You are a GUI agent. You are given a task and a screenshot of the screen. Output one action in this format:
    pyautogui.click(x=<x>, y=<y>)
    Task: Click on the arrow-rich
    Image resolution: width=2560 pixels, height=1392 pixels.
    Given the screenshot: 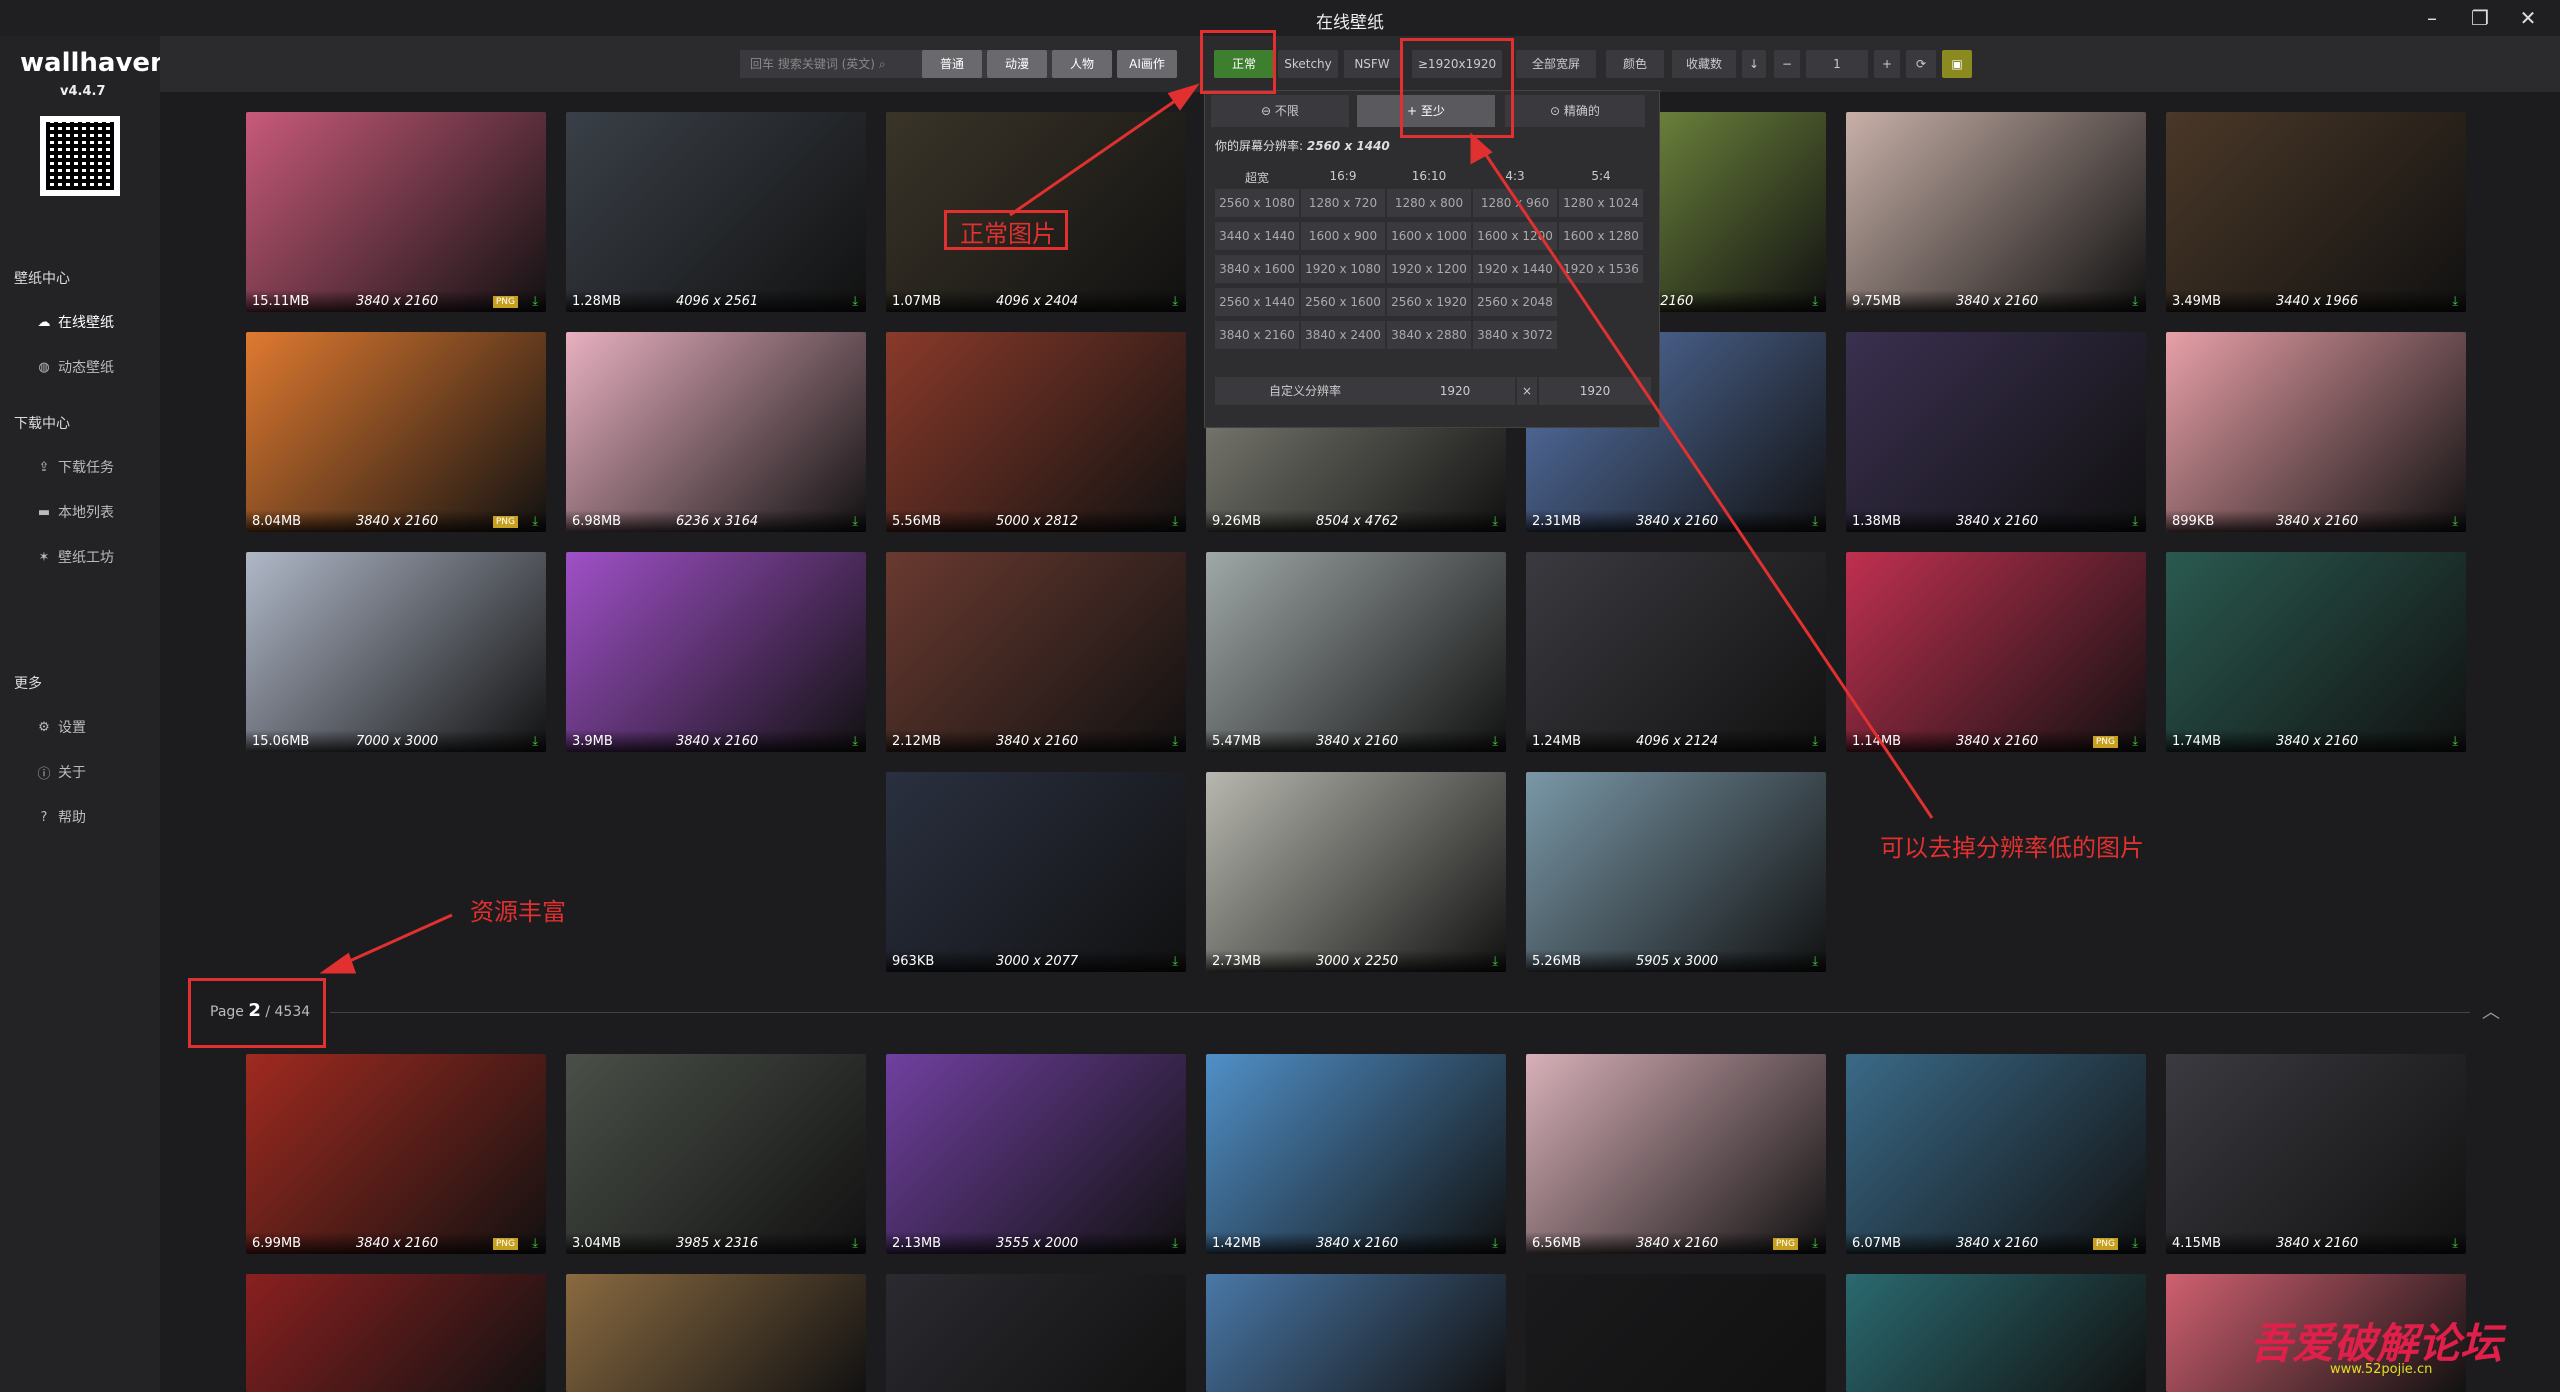 What is the action you would take?
    pyautogui.click(x=393, y=941)
    